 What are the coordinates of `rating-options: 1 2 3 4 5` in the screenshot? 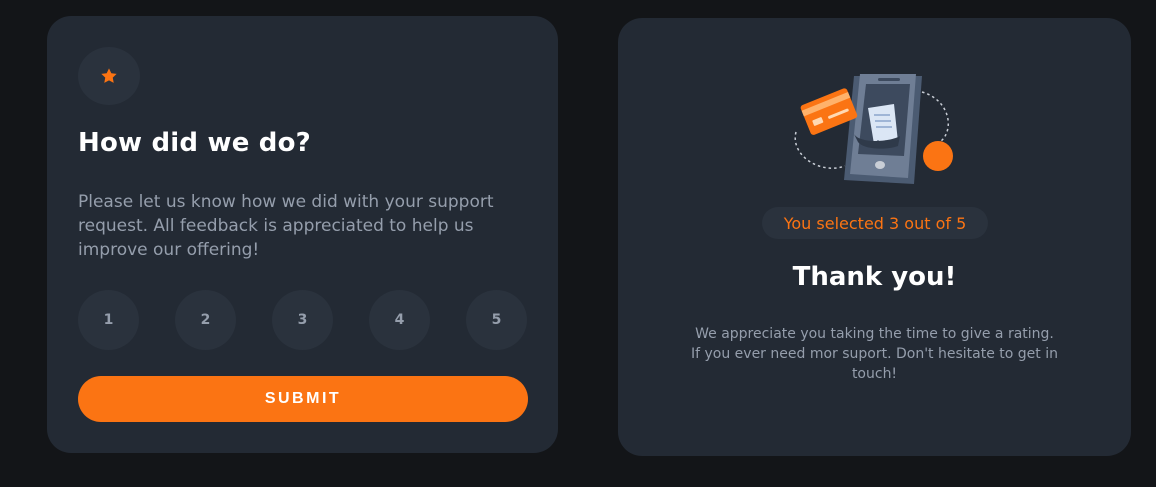 It's located at (303, 320).